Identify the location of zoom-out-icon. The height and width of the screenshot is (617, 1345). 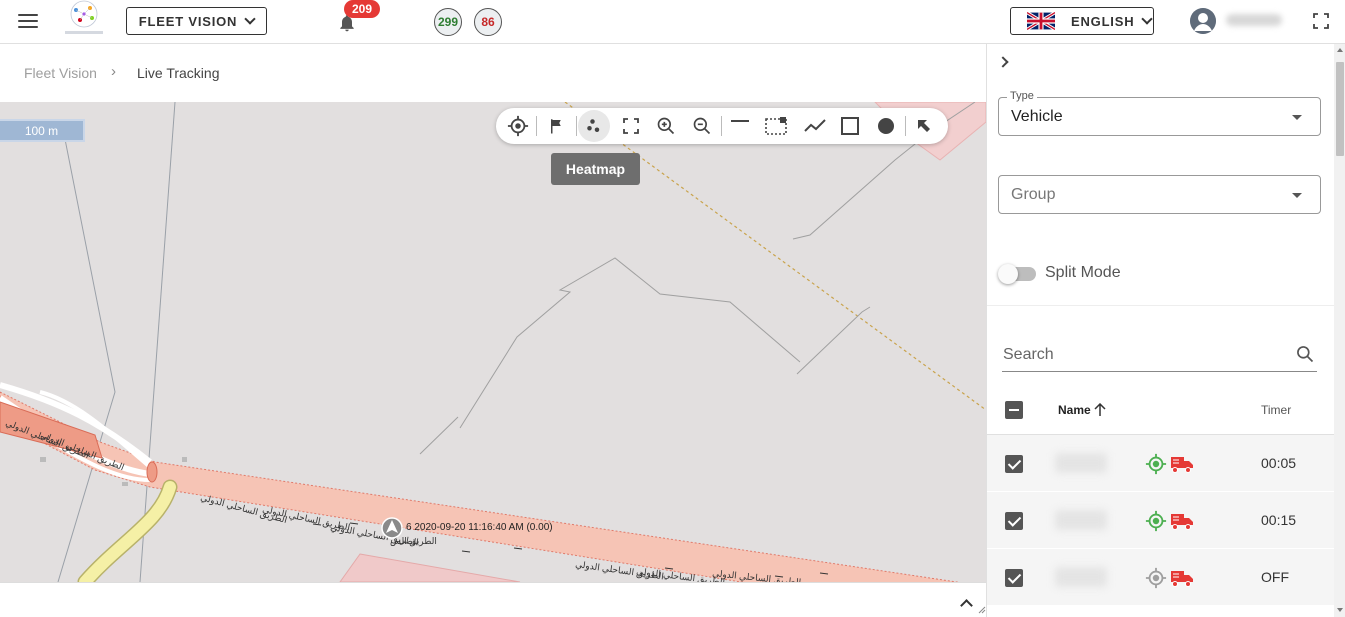
(702, 126).